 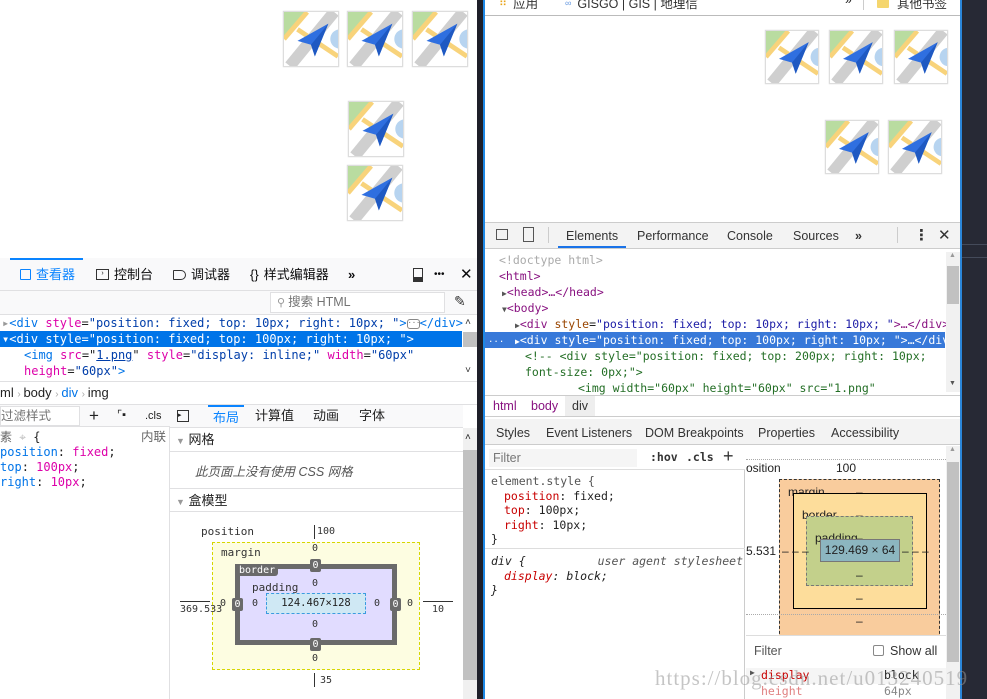 I want to click on box-model-section-header: ▼ 盒模型, so click(x=316, y=500).